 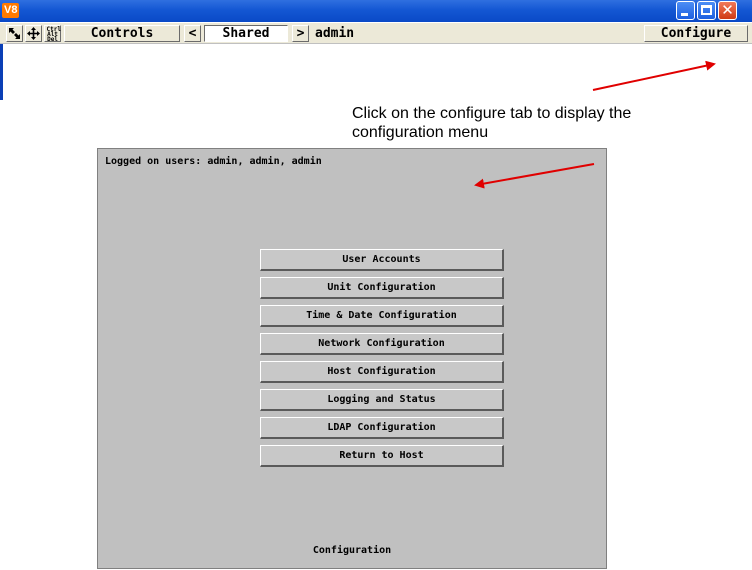 What do you see at coordinates (684, 14) in the screenshot?
I see `minimize-icon` at bounding box center [684, 14].